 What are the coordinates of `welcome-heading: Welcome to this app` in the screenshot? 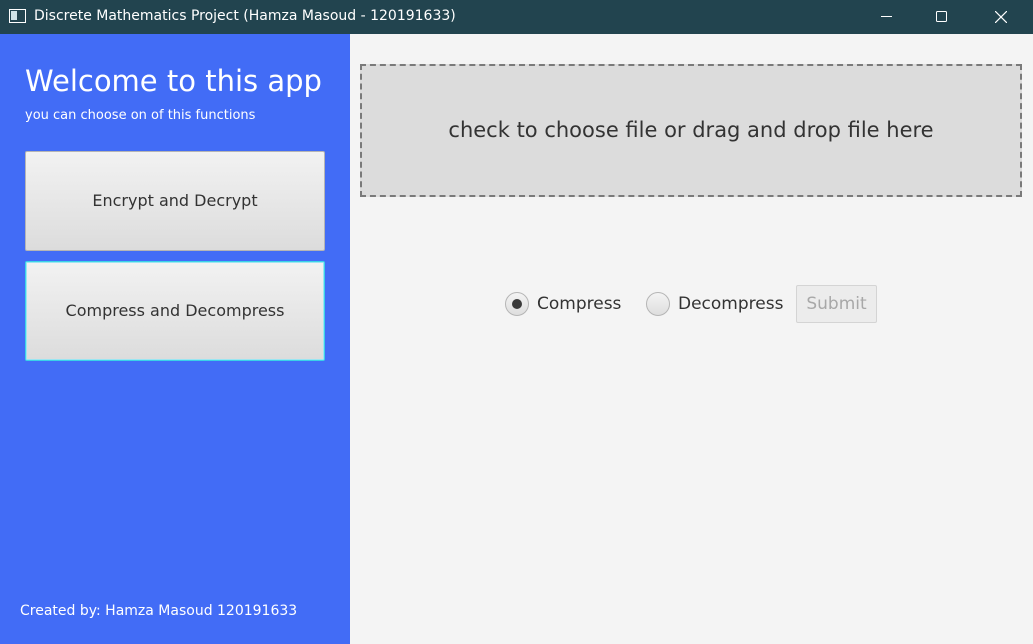 It's located at (173, 81).